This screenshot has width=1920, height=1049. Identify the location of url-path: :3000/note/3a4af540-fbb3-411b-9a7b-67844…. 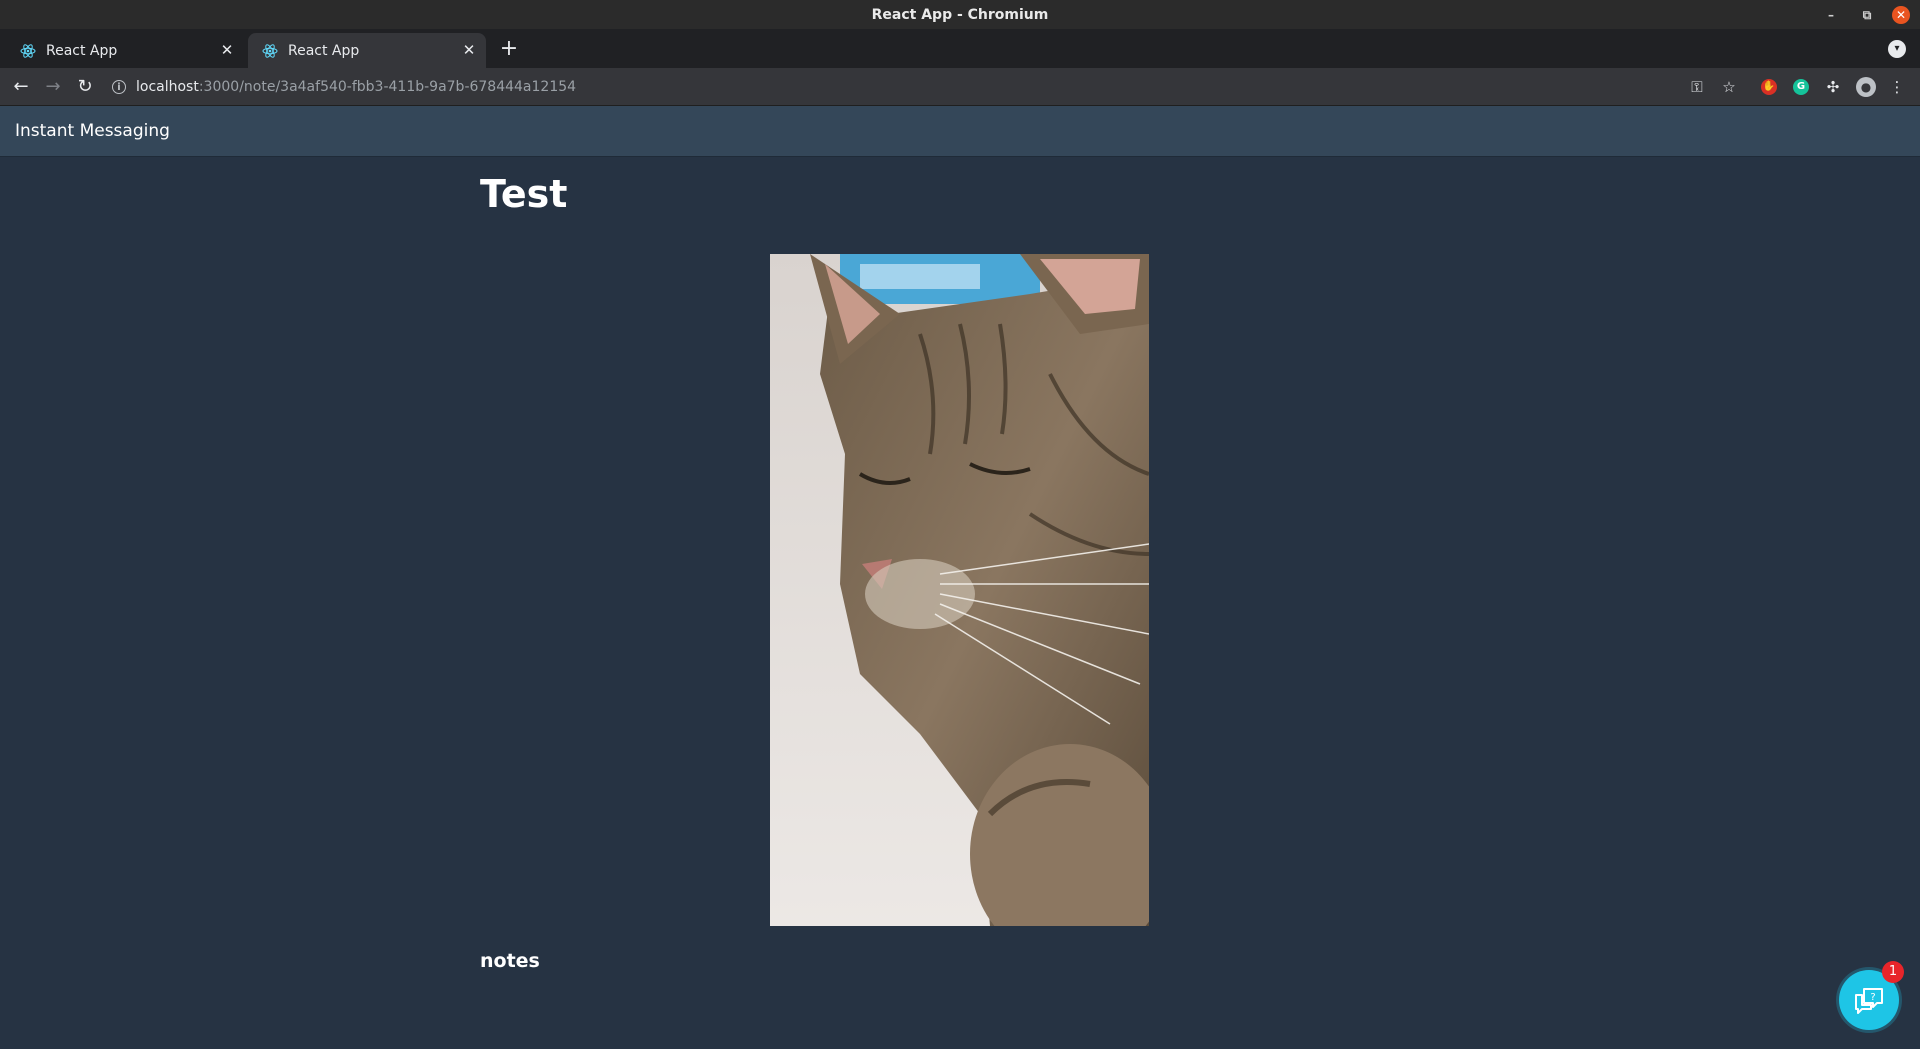
(387, 87).